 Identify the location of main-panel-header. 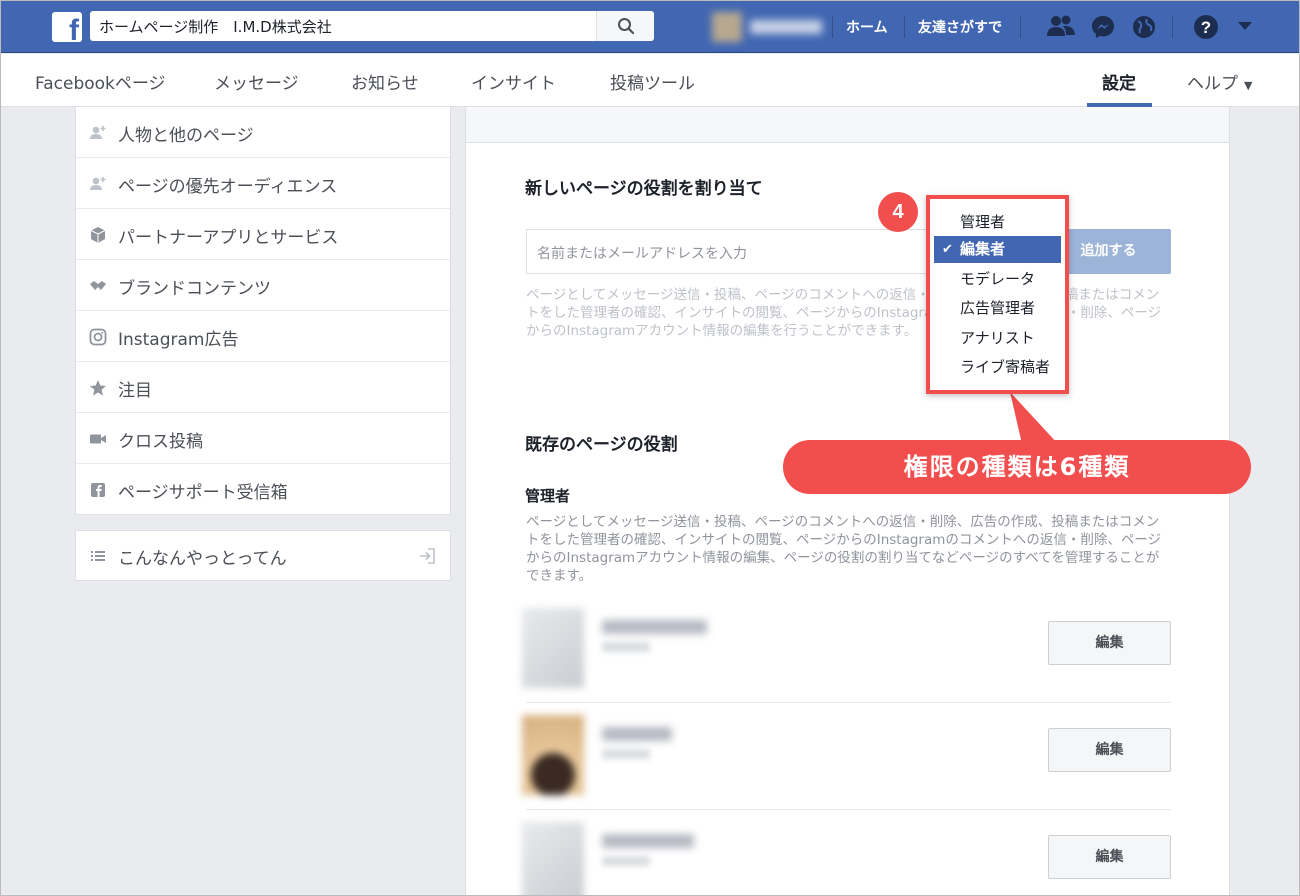
(847, 124).